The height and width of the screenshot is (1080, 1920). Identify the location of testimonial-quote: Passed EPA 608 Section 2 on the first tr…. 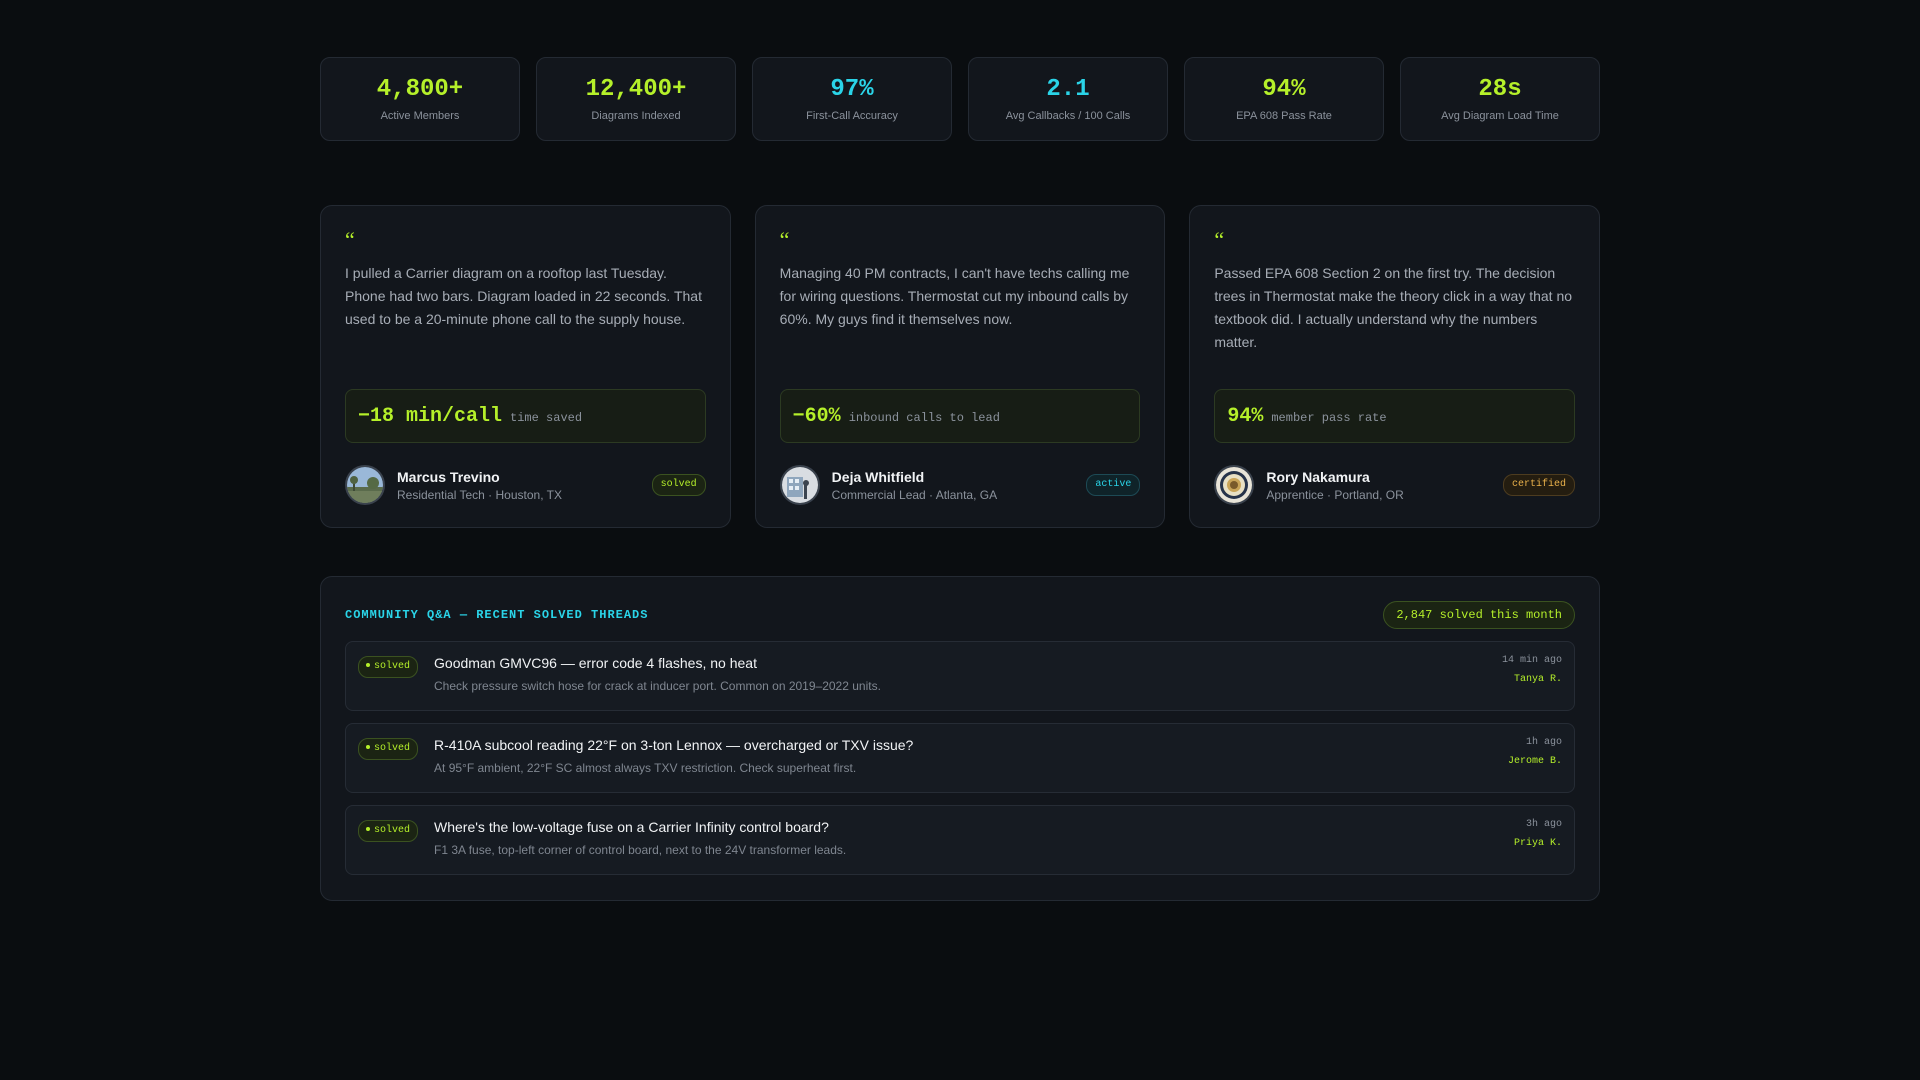
(1393, 307).